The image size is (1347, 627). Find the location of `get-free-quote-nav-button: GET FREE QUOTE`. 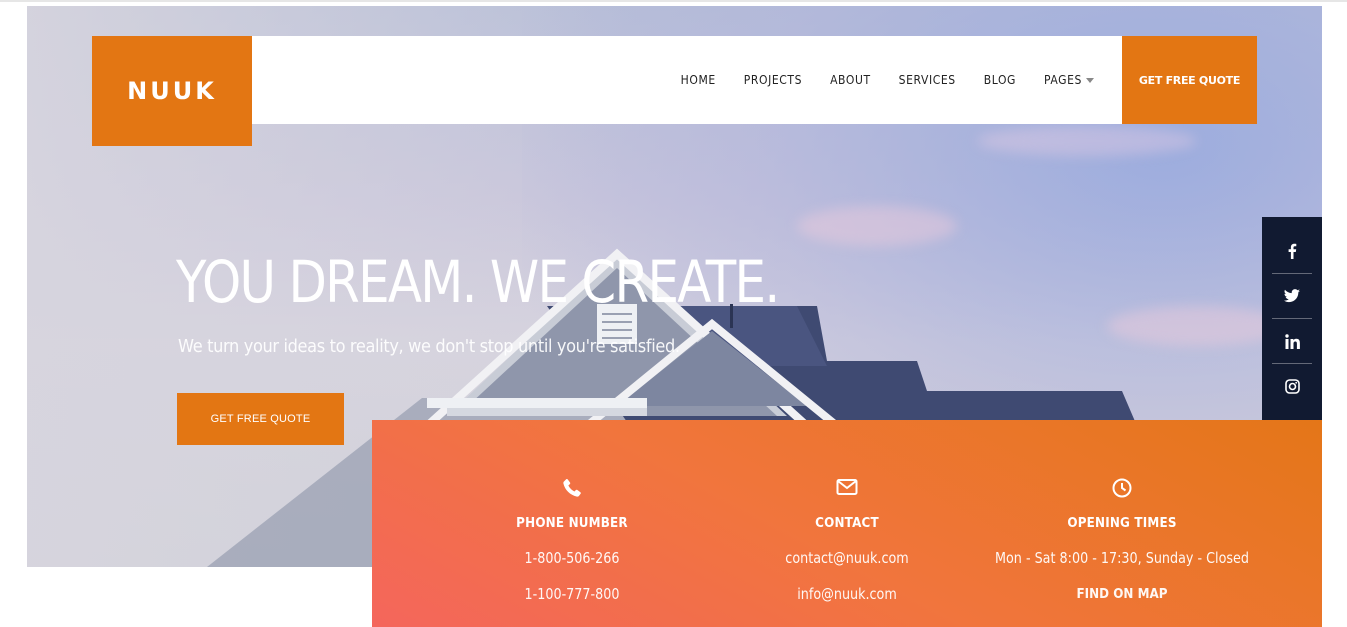

get-free-quote-nav-button: GET FREE QUOTE is located at coordinates (1189, 80).